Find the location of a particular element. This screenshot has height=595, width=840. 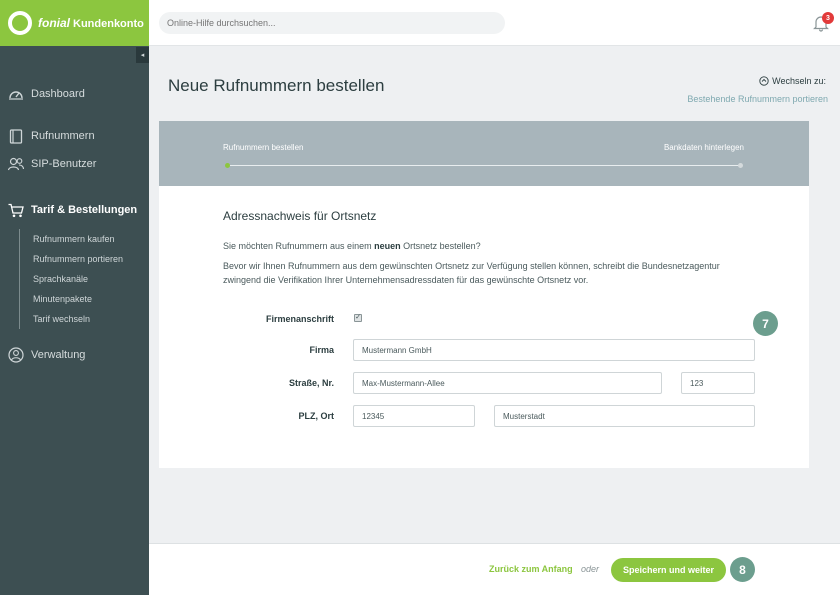

intro-pre: Sie möchten Rufnummern aus einem is located at coordinates (299, 246).